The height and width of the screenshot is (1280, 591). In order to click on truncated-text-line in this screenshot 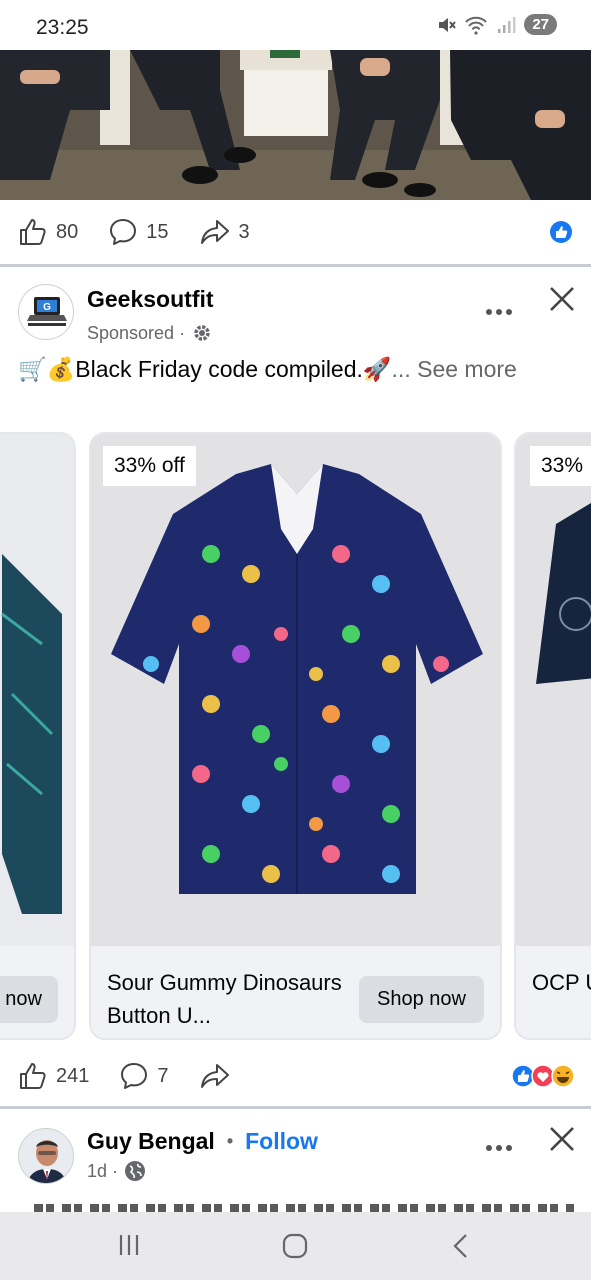, I will do `click(304, 1208)`.